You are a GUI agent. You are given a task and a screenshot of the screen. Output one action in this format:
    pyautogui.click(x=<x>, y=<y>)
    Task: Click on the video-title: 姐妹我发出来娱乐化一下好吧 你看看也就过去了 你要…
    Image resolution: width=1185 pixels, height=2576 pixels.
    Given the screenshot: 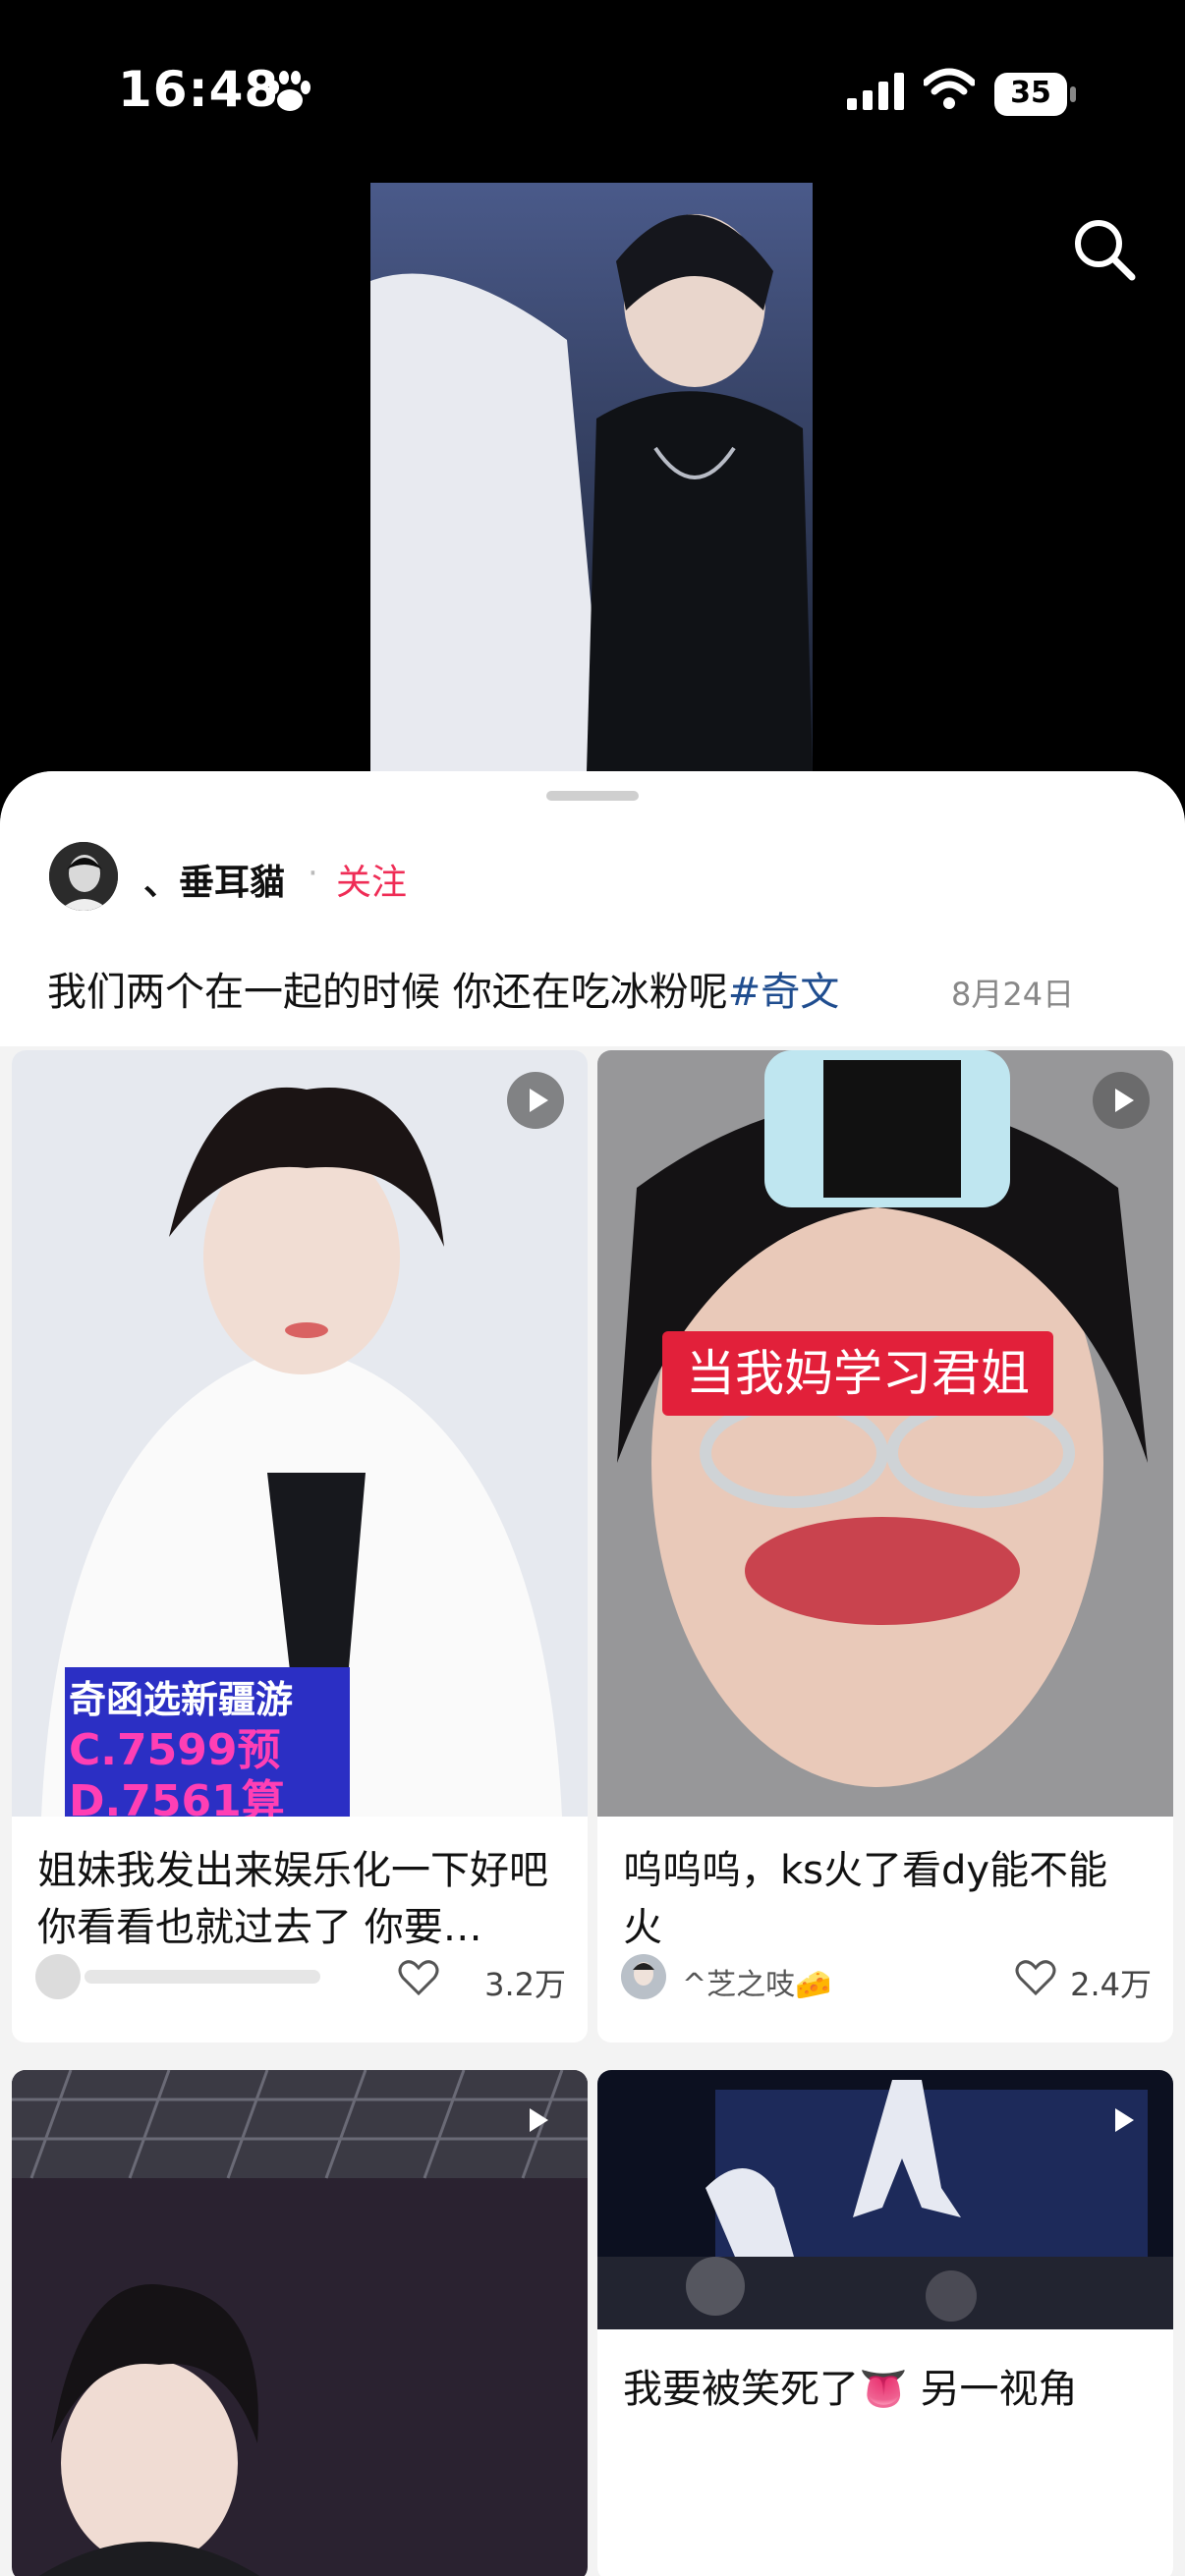 What is the action you would take?
    pyautogui.click(x=297, y=1899)
    